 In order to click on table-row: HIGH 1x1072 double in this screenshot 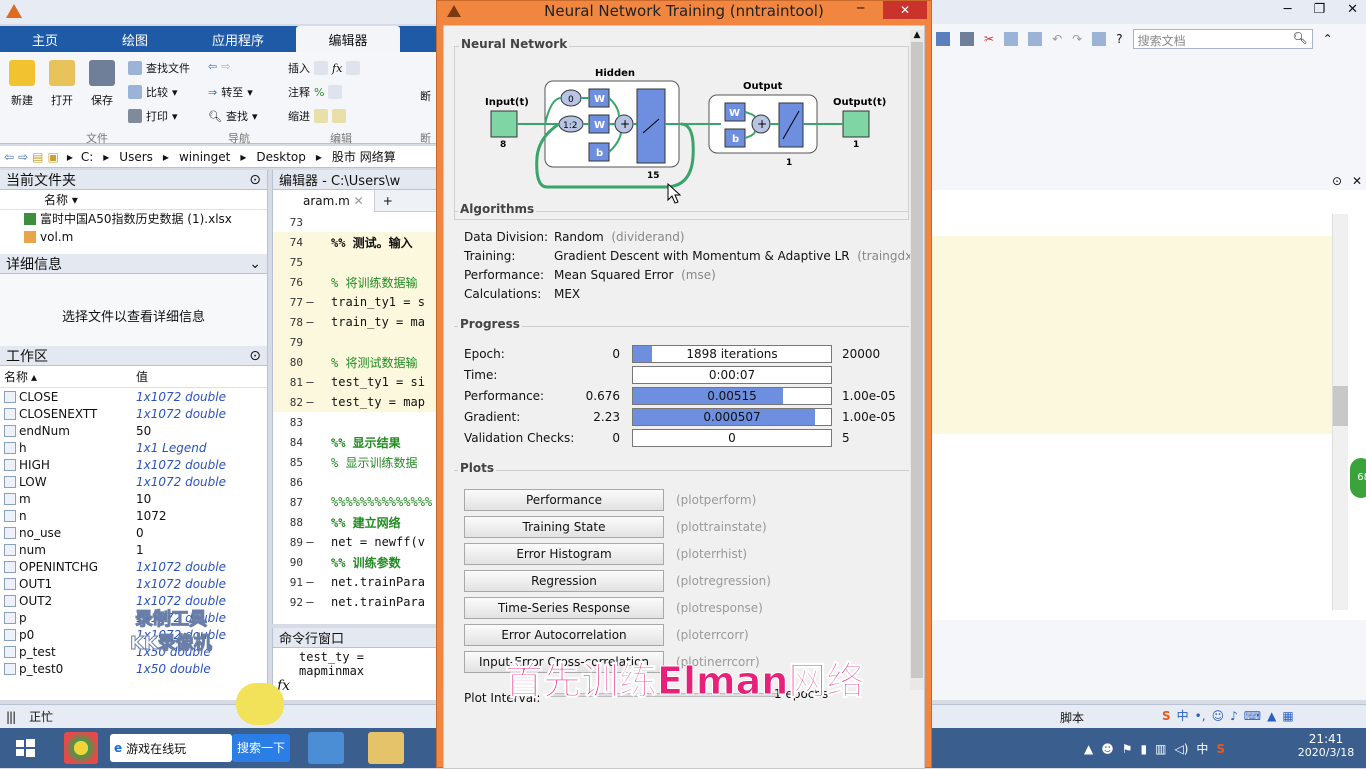, I will do `click(133, 464)`.